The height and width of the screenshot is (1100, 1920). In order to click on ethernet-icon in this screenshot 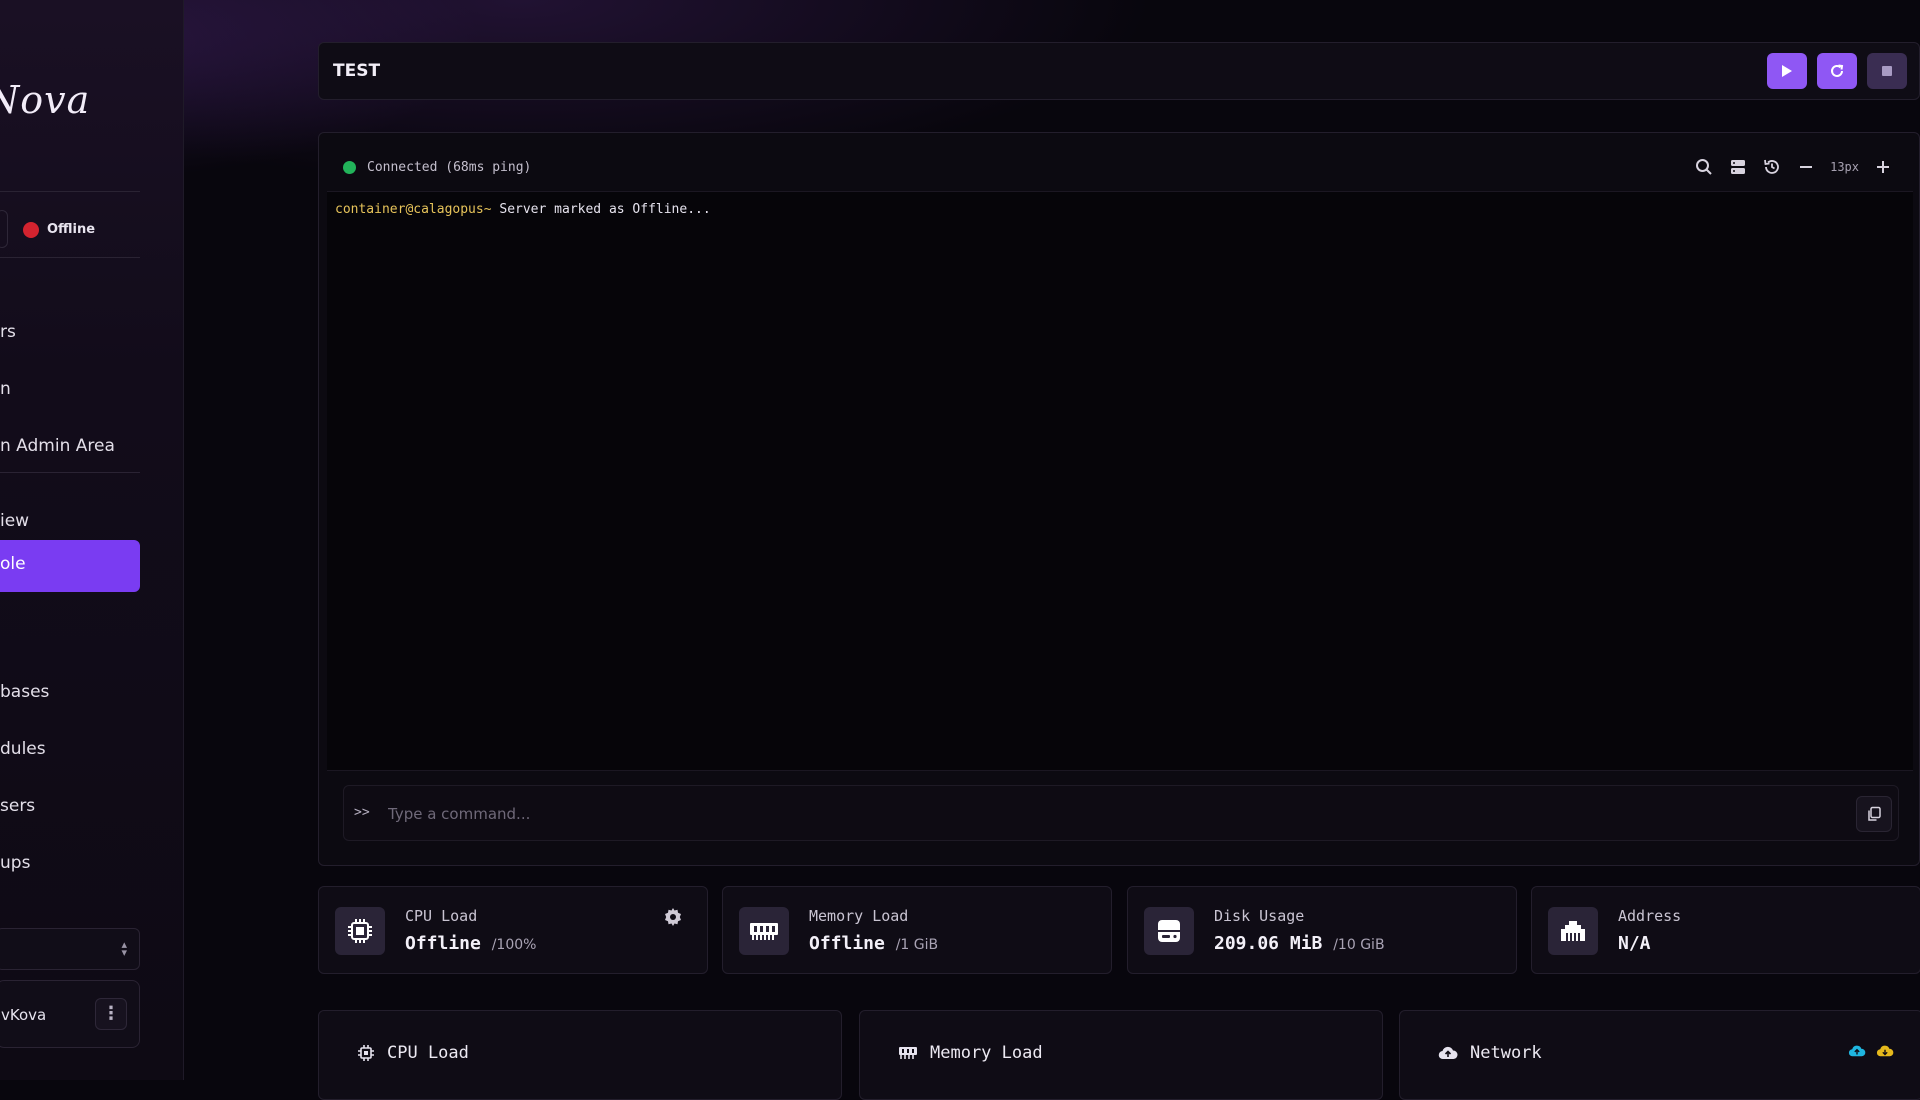, I will do `click(1573, 931)`.